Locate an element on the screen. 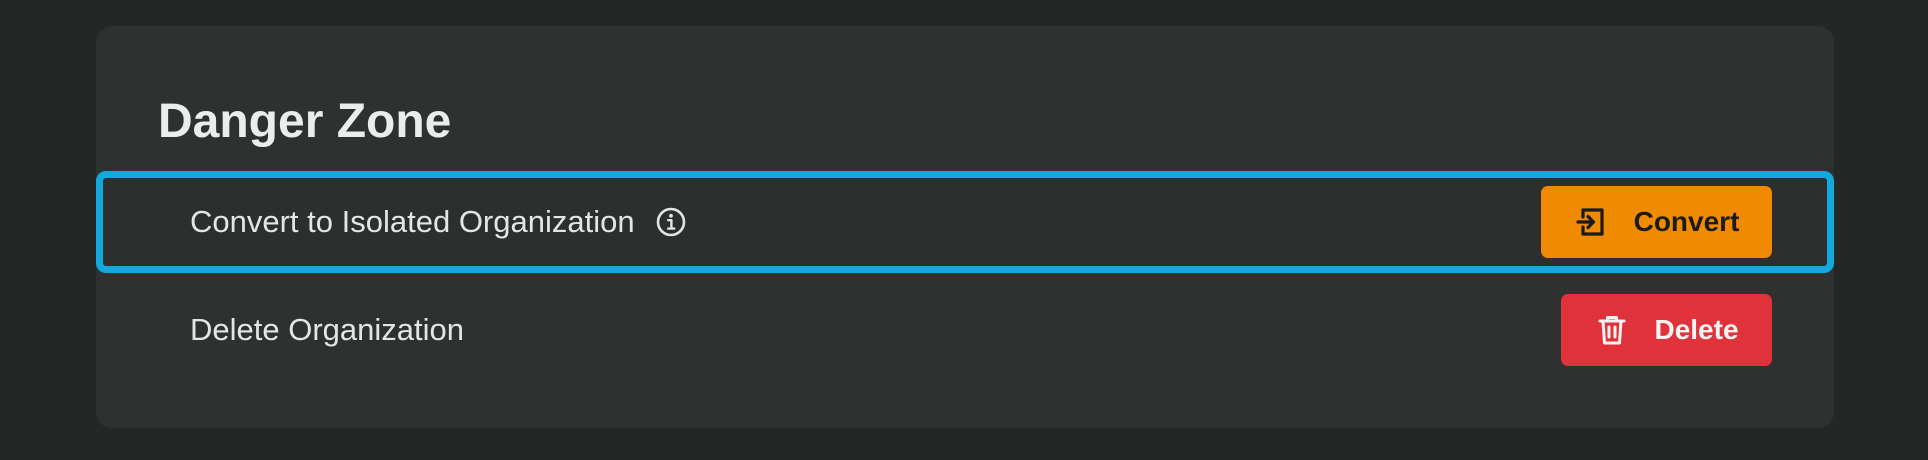 Image resolution: width=1928 pixels, height=460 pixels. delete-button-label: Delete is located at coordinates (1696, 329).